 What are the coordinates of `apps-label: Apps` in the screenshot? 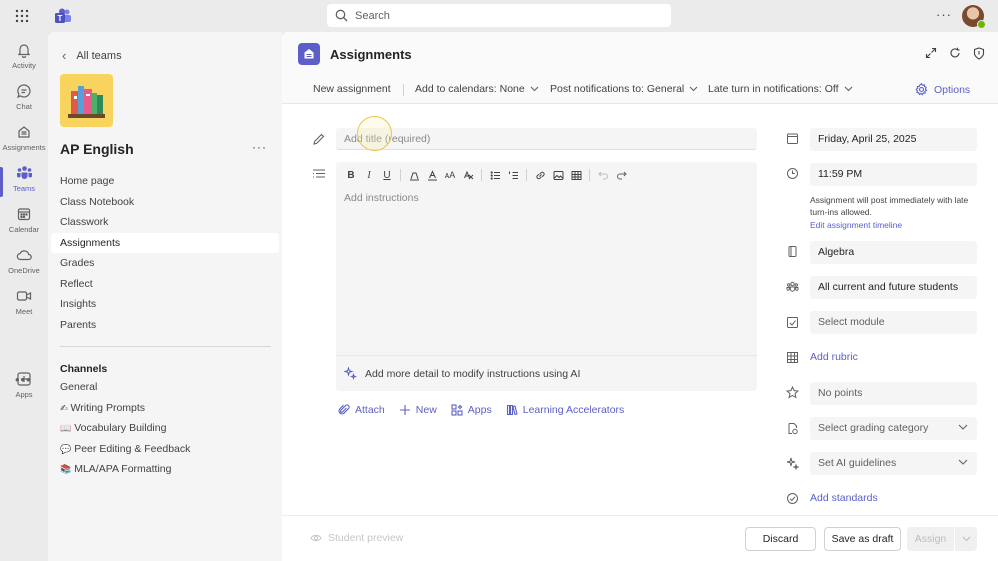 It's located at (479, 410).